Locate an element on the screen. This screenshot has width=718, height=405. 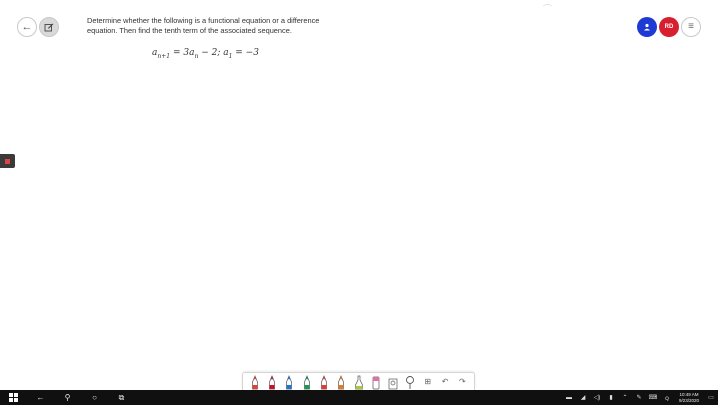
add-image-button: ⊞ is located at coordinates (427, 381).